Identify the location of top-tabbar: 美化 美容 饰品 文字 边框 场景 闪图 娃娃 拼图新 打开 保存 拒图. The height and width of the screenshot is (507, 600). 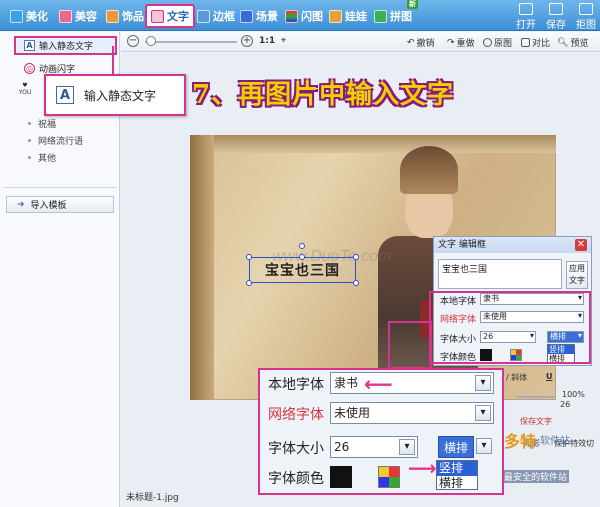
(300, 15).